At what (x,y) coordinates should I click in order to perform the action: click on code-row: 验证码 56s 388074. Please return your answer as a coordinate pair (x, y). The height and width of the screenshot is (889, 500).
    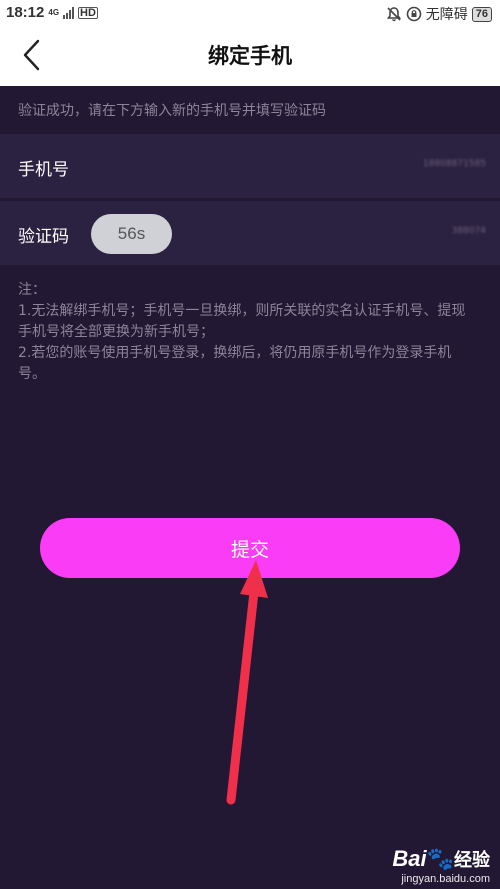
    Looking at the image, I should click on (250, 233).